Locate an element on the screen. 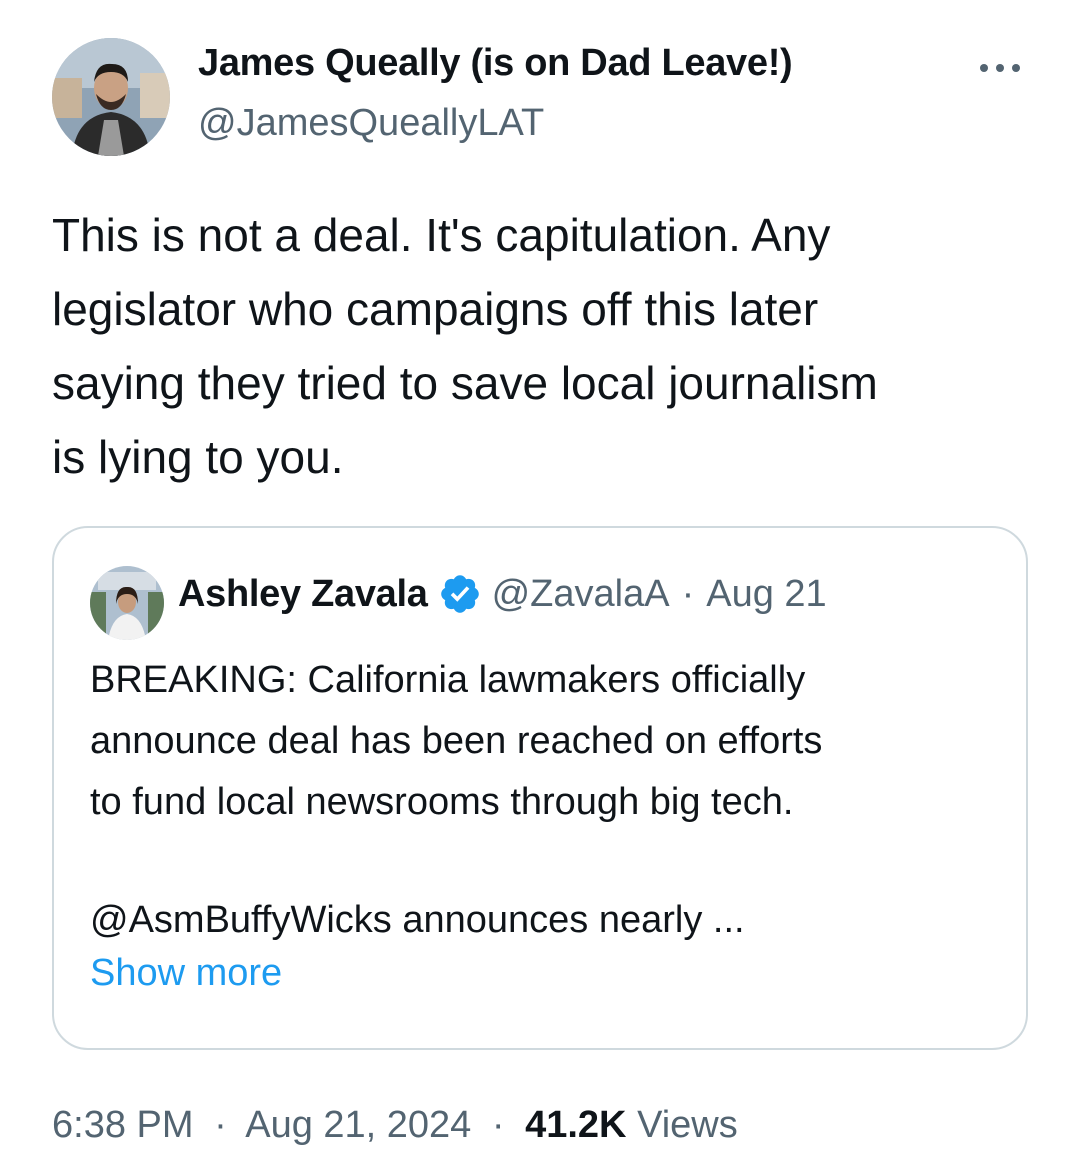 This screenshot has height=1160, width=1080. author-name: James Queally (is on Dad Leave!) is located at coordinates (495, 63).